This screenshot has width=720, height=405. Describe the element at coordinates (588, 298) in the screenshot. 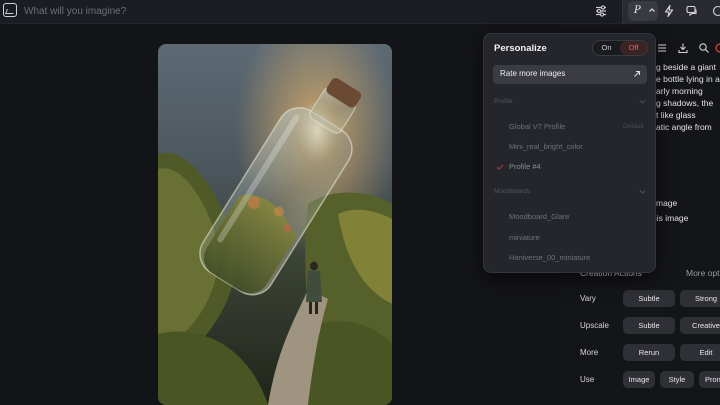

I see `vary-label: Vary` at that location.